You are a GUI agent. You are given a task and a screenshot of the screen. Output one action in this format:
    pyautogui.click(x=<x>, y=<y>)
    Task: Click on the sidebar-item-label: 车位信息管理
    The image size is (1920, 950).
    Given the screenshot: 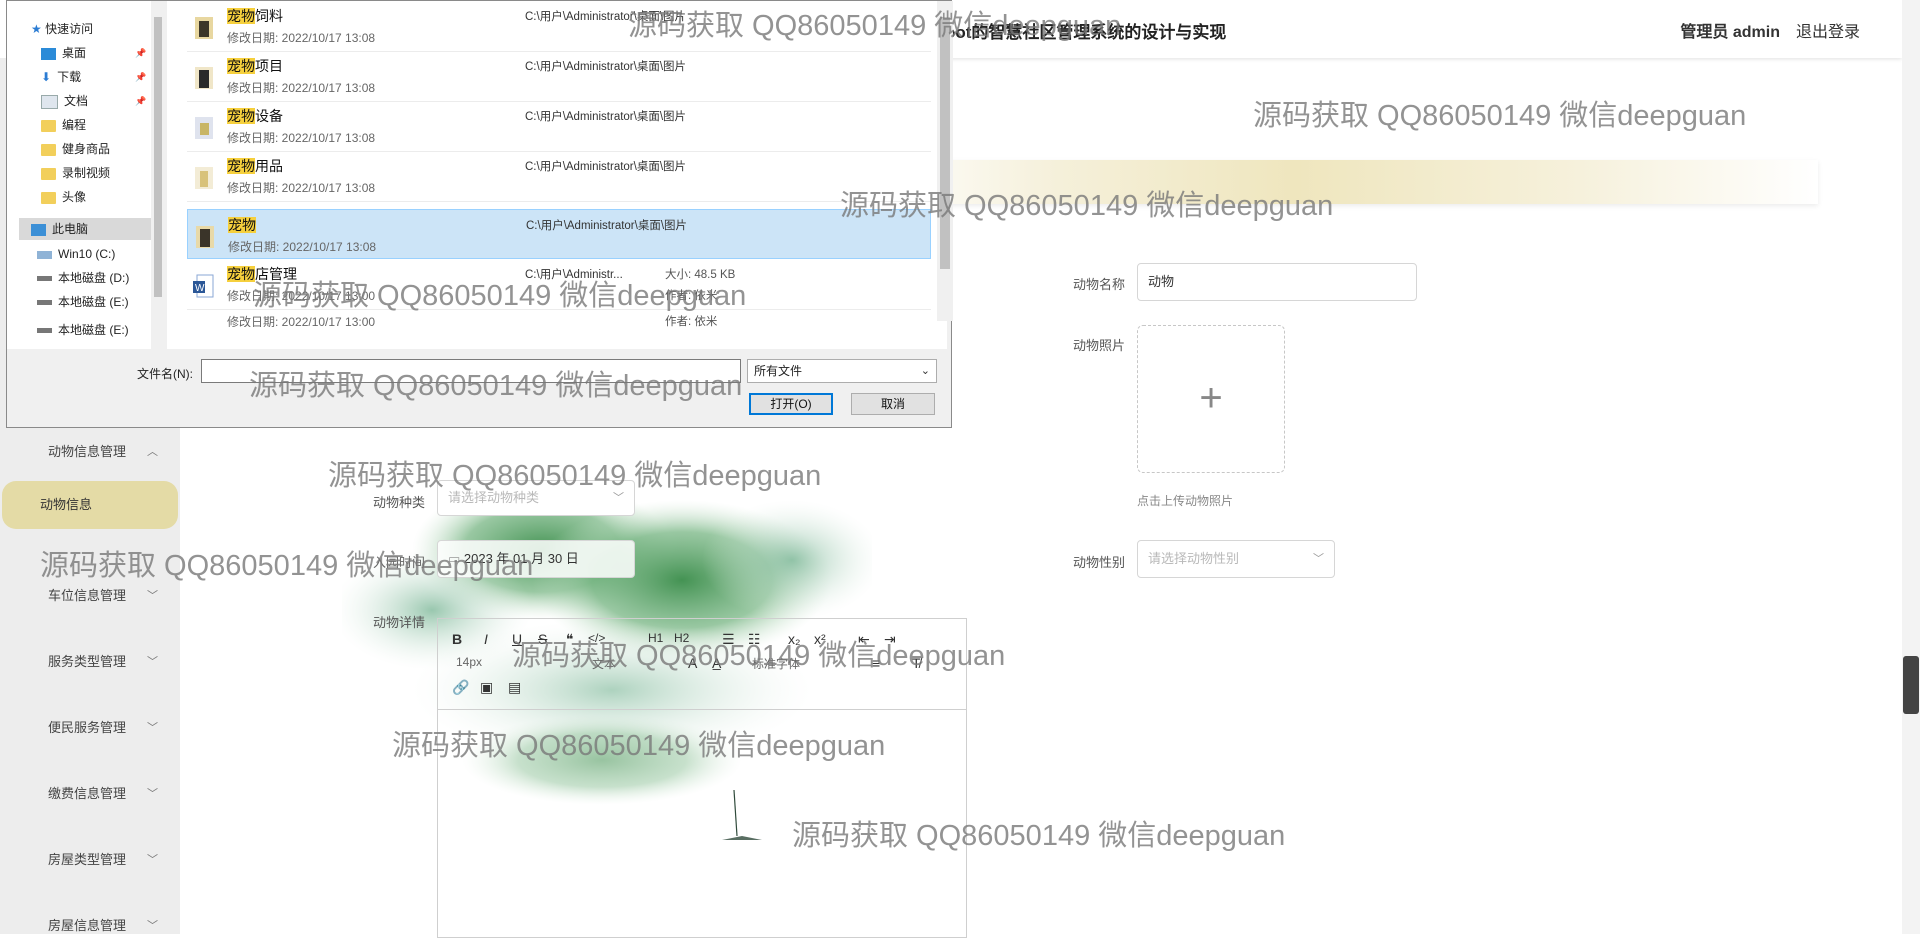 What is the action you would take?
    pyautogui.click(x=87, y=595)
    